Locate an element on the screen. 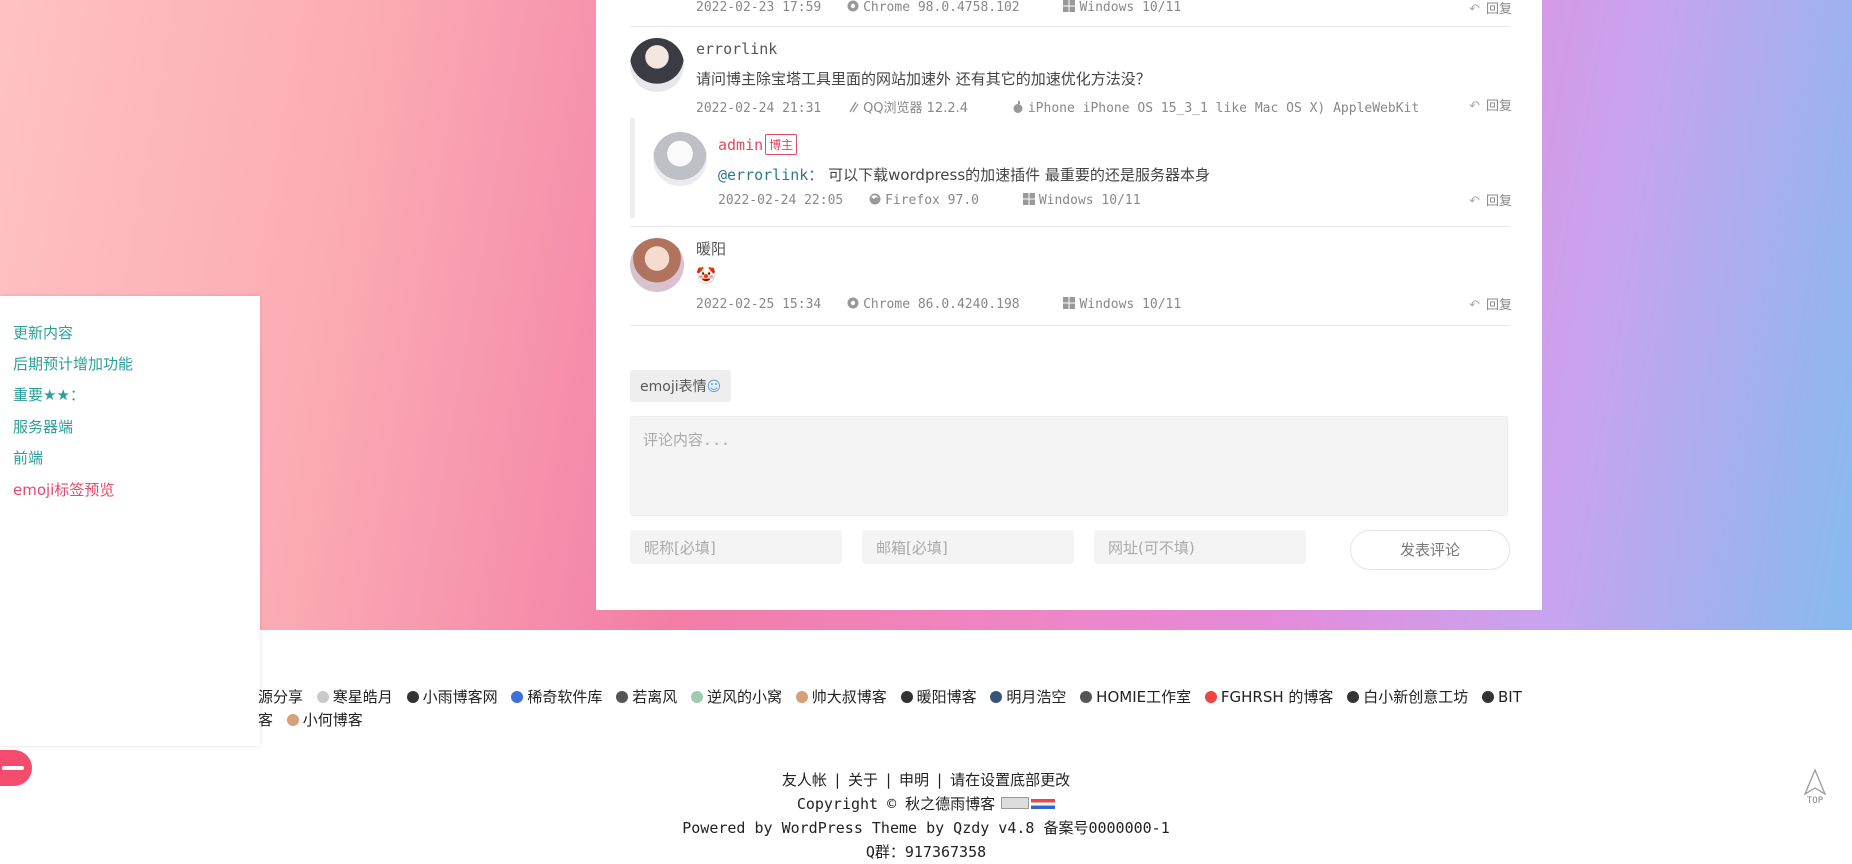 The image size is (1852, 864). comment-browser: QQ浏览器 12.2.4 is located at coordinates (916, 108).